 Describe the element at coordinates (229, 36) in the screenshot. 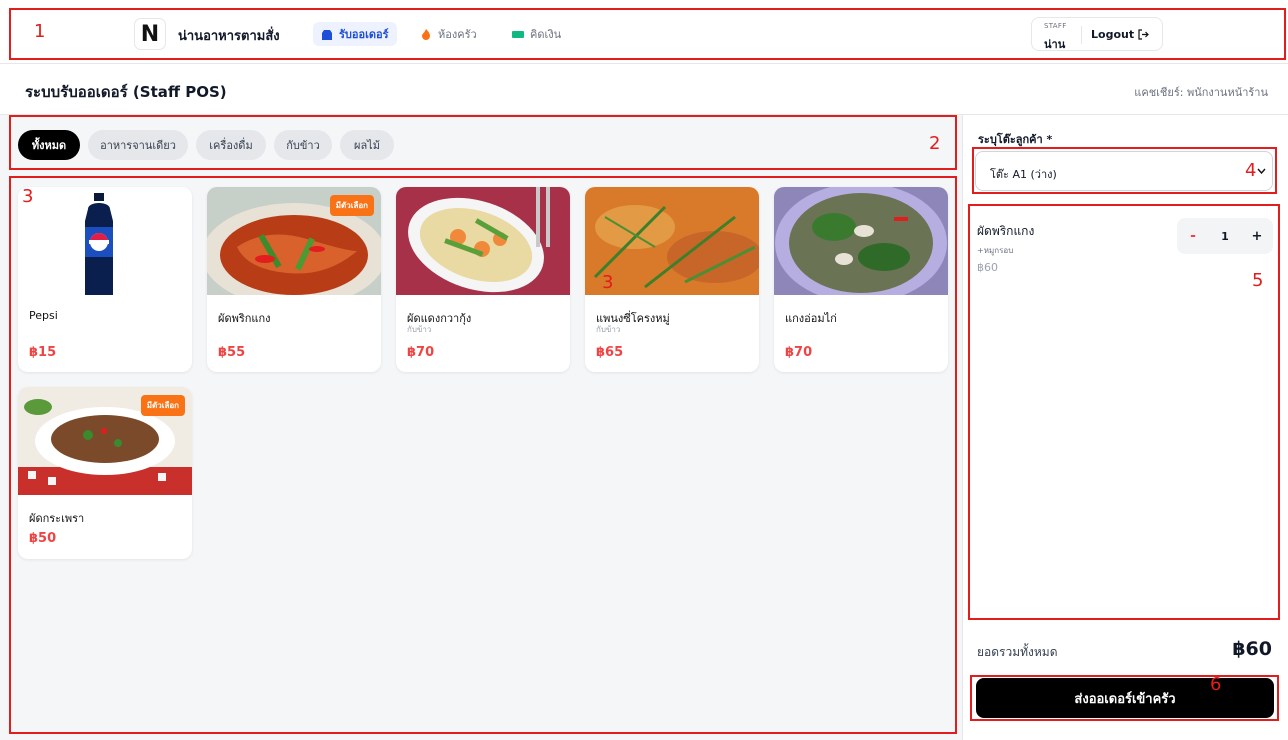

I see `brand-name: น่านอาหารตามสั่ง` at that location.